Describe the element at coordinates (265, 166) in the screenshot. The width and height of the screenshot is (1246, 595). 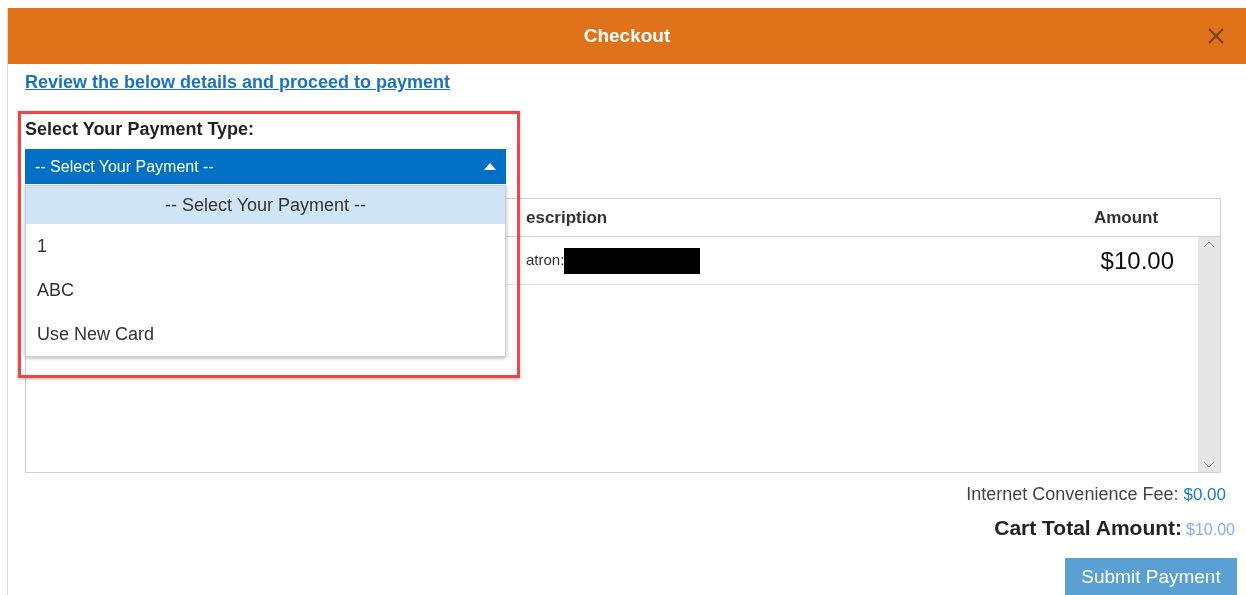
I see `payment-select: -- Select Your Payment --` at that location.